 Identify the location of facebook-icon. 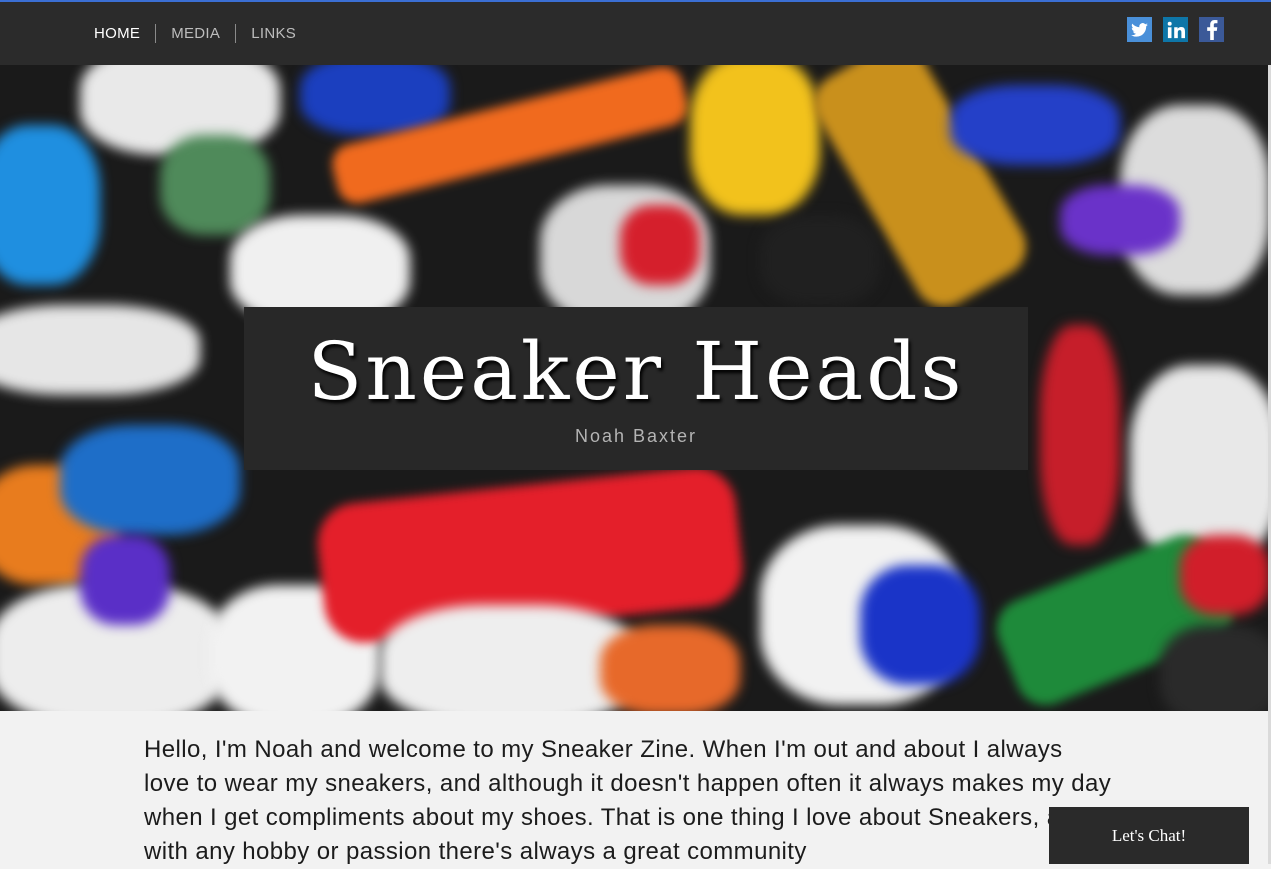
(1211, 29).